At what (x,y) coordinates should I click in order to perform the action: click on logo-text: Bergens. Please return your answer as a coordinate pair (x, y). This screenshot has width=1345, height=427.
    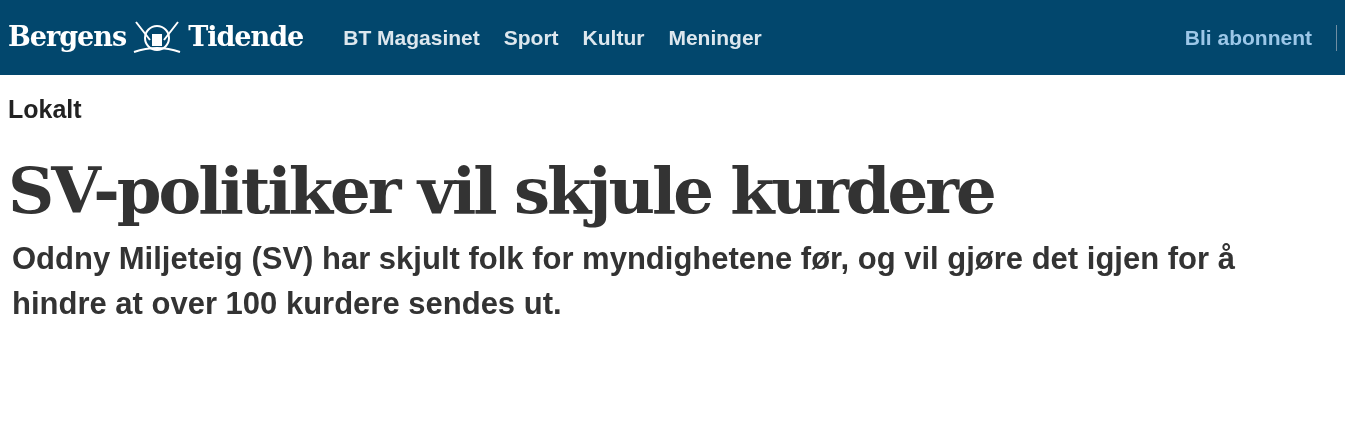
    Looking at the image, I should click on (67, 37).